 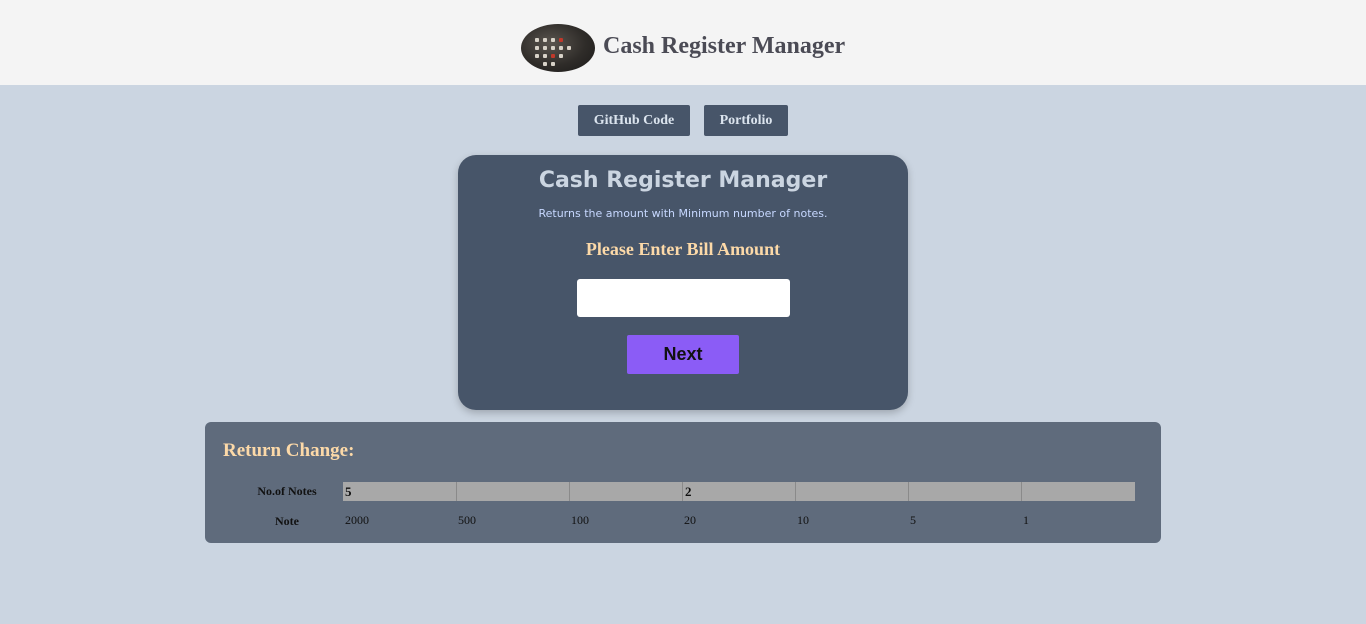 What do you see at coordinates (467, 520) in the screenshot?
I see `note-value-cell: 500` at bounding box center [467, 520].